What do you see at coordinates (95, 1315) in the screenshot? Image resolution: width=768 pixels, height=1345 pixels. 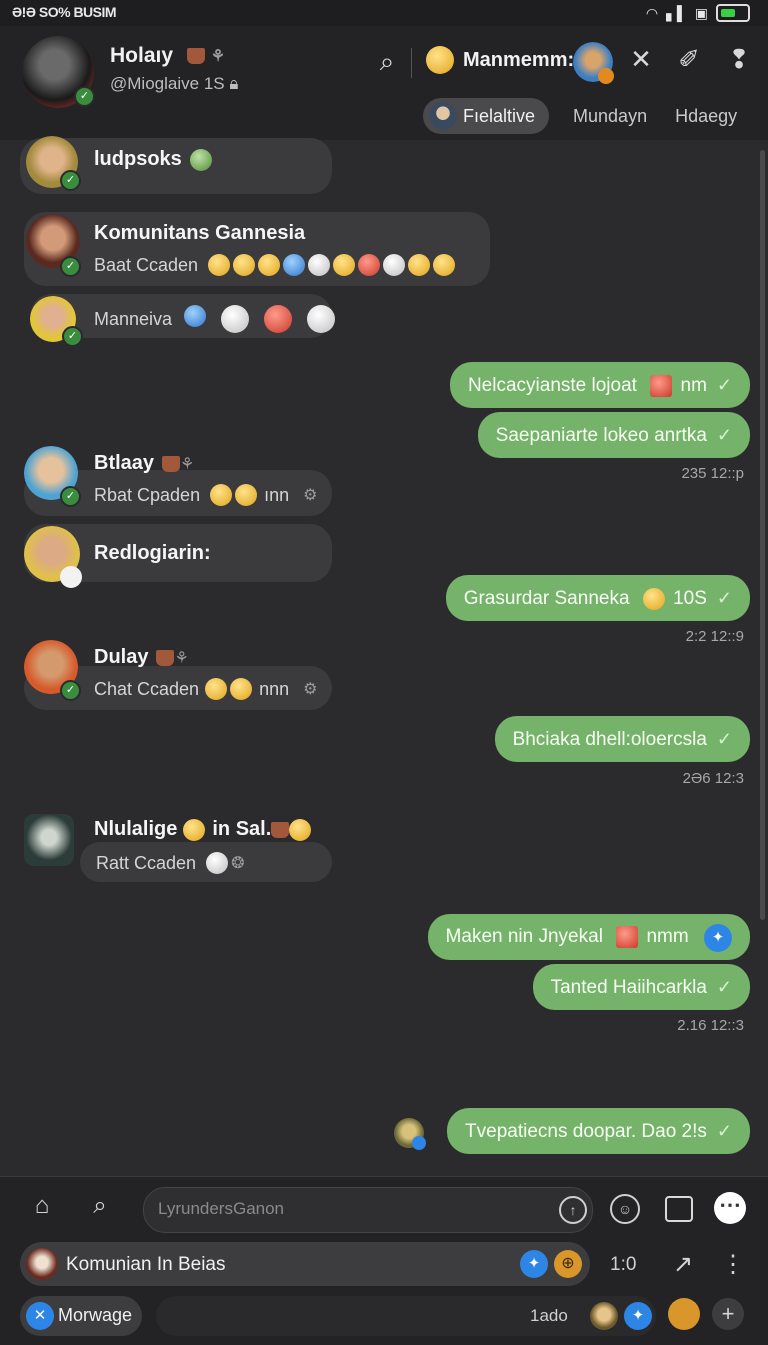 I see `morwage-label: Morwage` at bounding box center [95, 1315].